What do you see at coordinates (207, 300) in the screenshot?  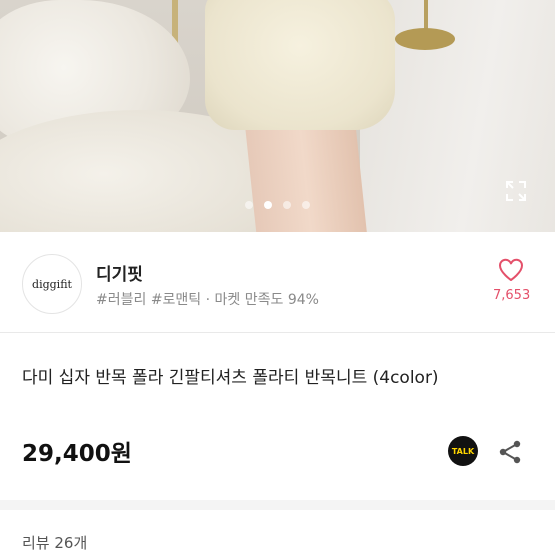 I see `shop-tags: #러블리 #로맨틱 · 마켓 만족도 94%` at bounding box center [207, 300].